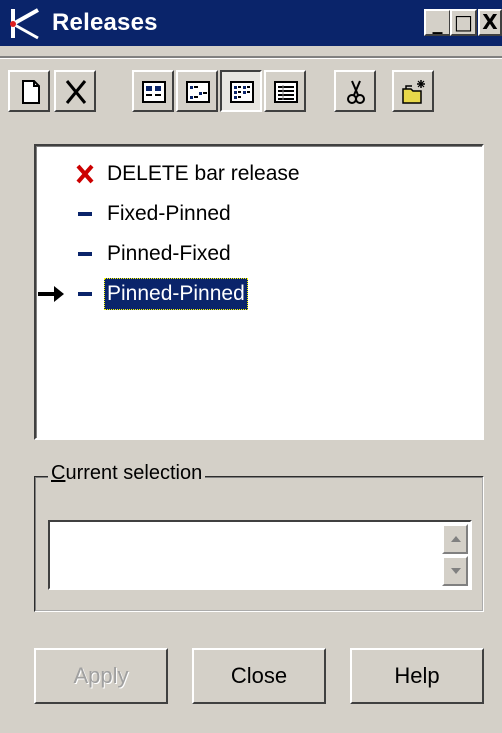 The width and height of the screenshot is (502, 733). What do you see at coordinates (169, 213) in the screenshot?
I see `list-item-label: Fixed-Pinned` at bounding box center [169, 213].